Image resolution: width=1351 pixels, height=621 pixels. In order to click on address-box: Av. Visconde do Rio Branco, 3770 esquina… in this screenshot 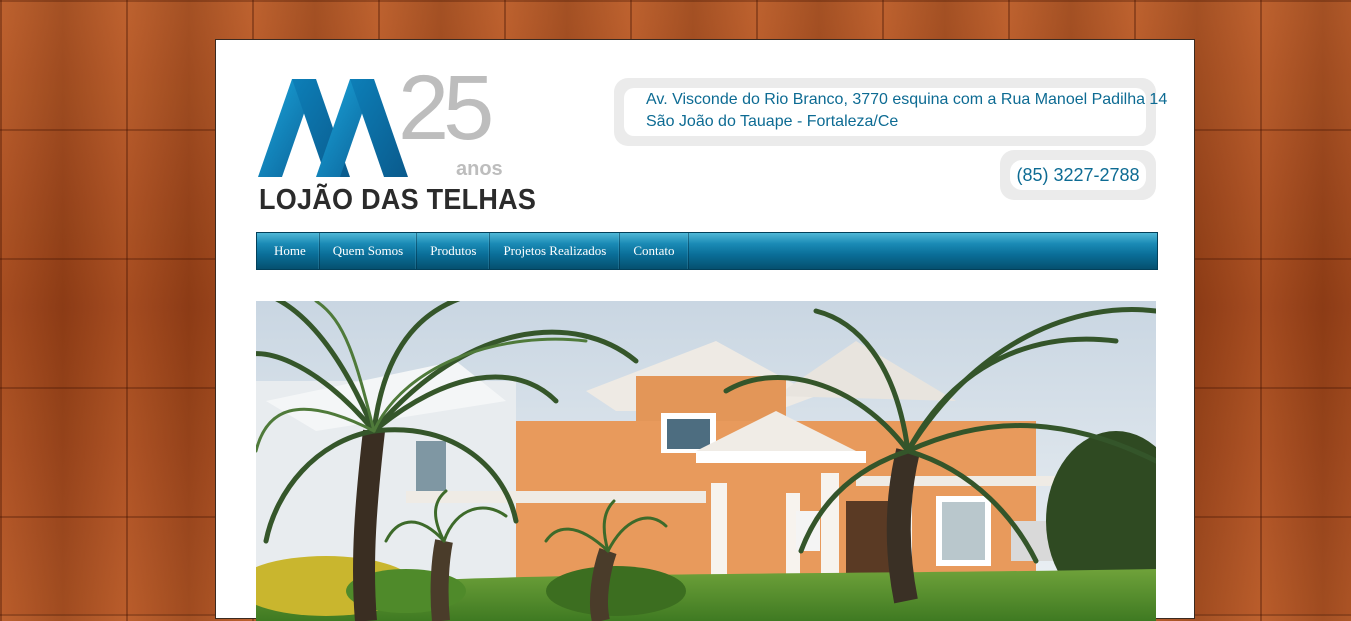, I will do `click(890, 112)`.